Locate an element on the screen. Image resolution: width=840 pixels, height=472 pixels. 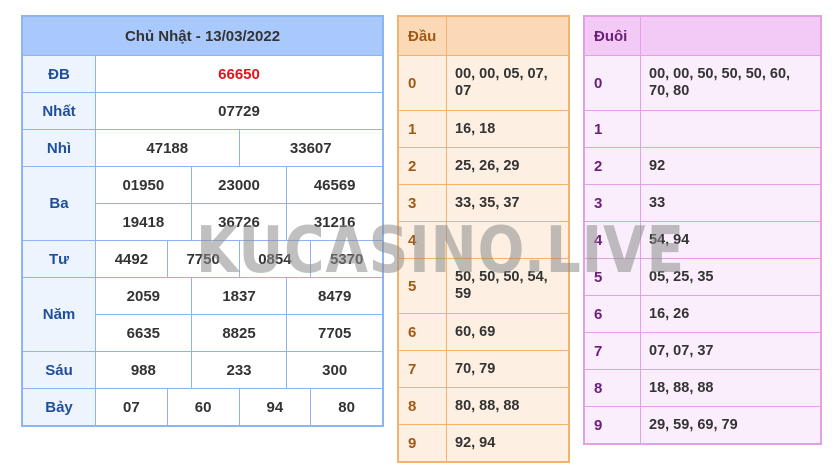
prize-label: Bảy is located at coordinates (59, 407).